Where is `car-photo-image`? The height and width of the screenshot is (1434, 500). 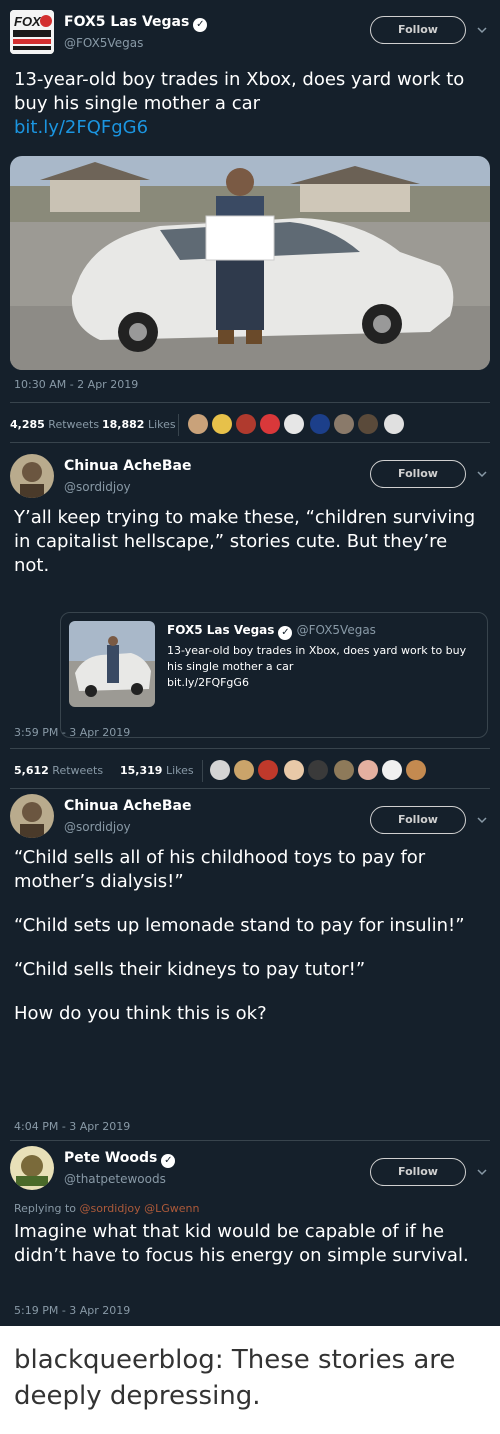 car-photo-image is located at coordinates (250, 263).